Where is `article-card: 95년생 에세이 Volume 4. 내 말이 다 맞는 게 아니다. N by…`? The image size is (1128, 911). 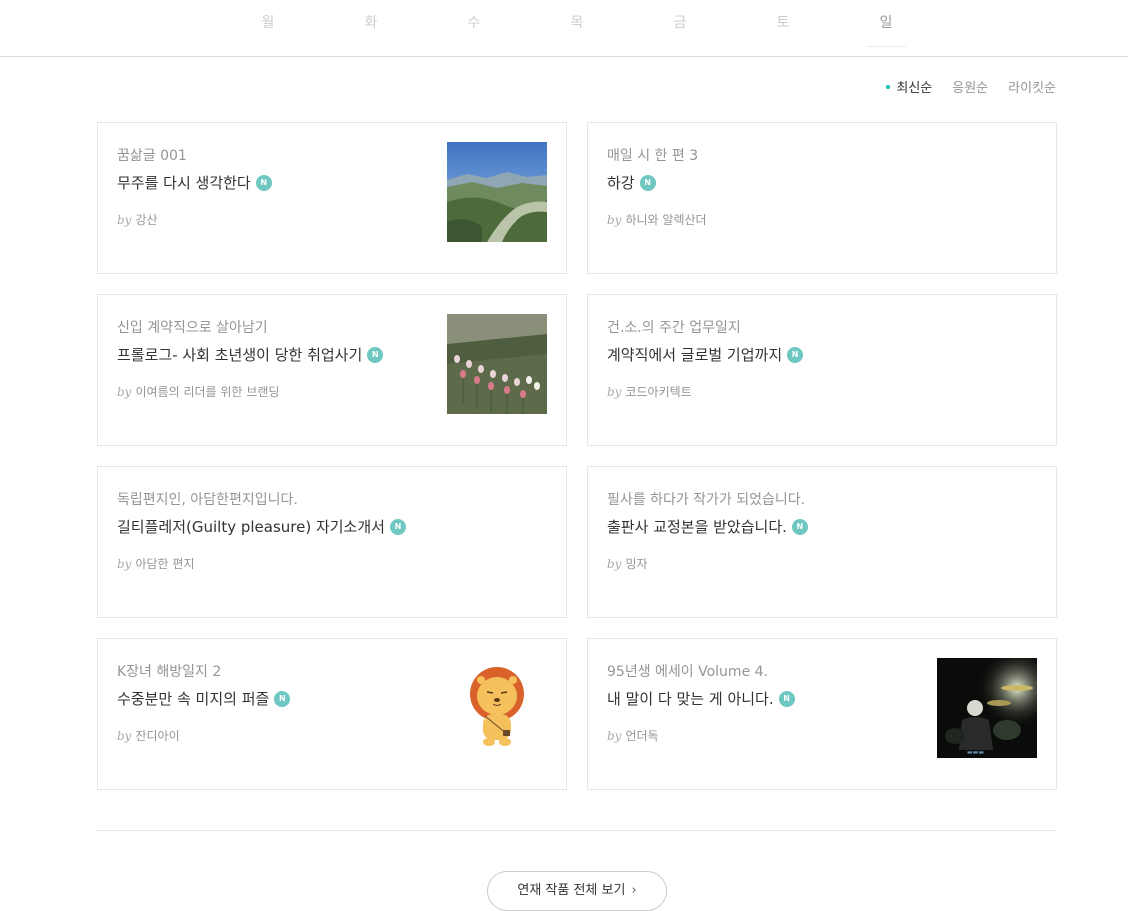
article-card: 95년생 에세이 Volume 4. 내 말이 다 맞는 게 아니다. N by… is located at coordinates (822, 714).